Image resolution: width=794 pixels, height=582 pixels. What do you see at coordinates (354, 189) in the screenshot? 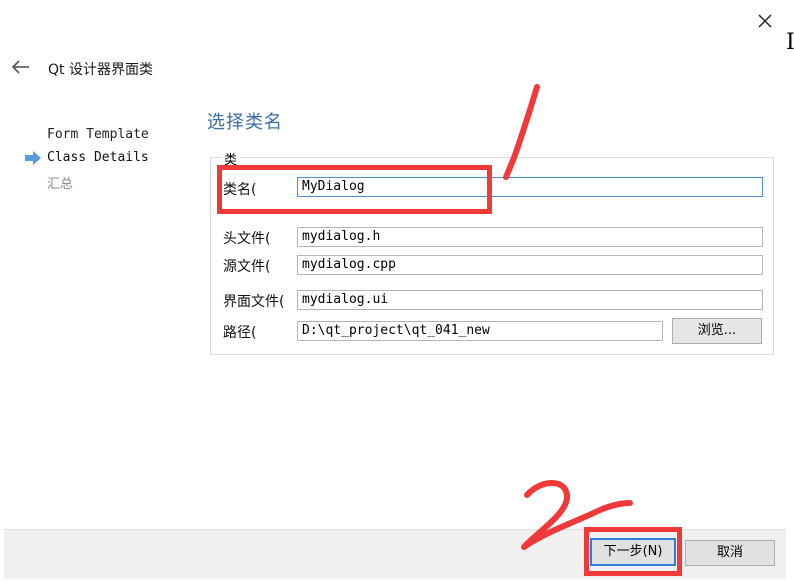
I see `annotation-box-class-name` at bounding box center [354, 189].